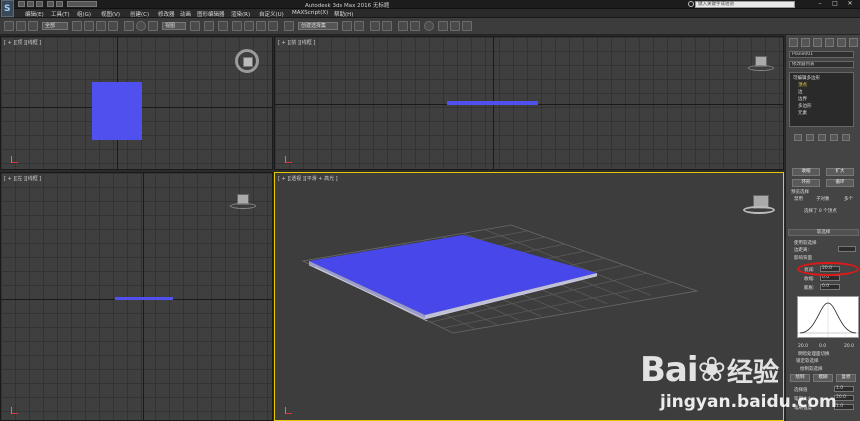 Image resolution: width=860 pixels, height=421 pixels. Describe the element at coordinates (273, 26) in the screenshot. I see `spinner-snap-icon` at that location.